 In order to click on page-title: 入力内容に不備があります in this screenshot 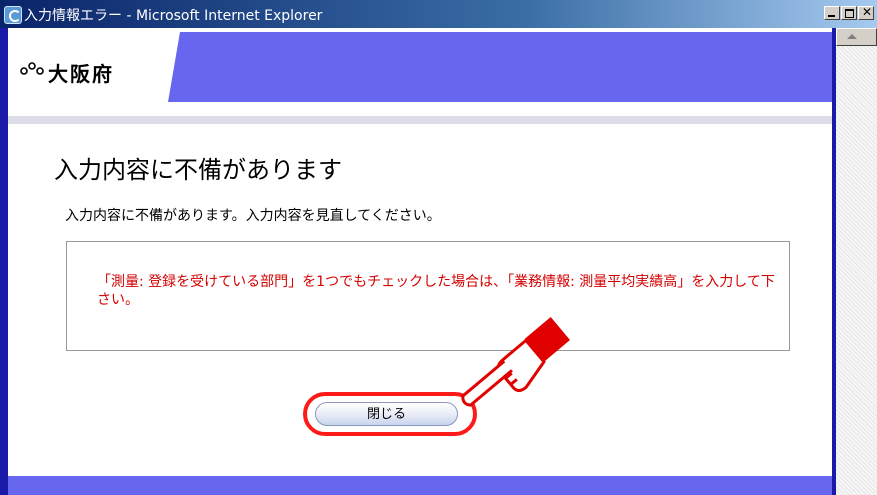, I will do `click(198, 170)`.